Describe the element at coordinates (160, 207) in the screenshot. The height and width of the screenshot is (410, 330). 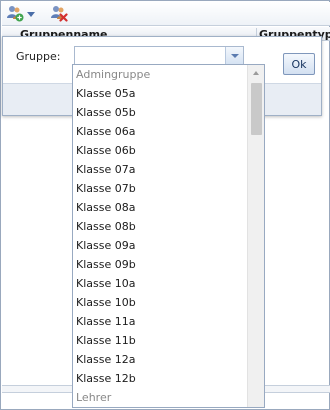
I see `dropdown-item: Klasse 08a` at that location.